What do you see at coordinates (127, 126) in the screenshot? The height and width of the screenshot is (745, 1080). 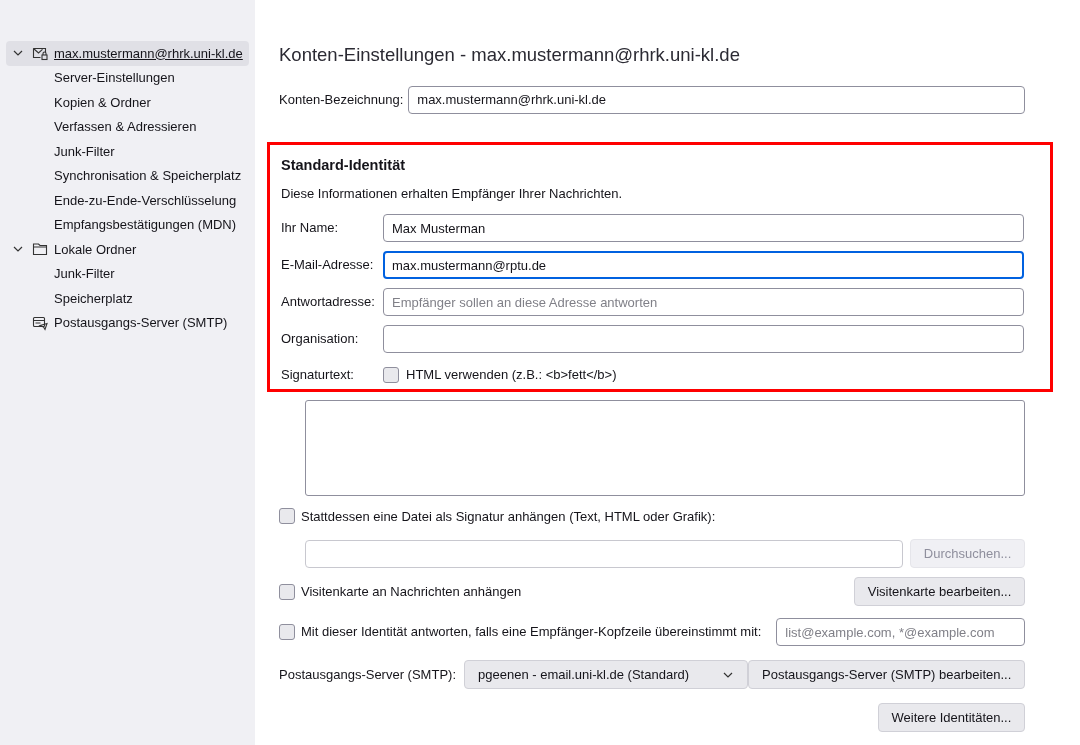 I see `tree-item: Verfassen & Adressieren` at bounding box center [127, 126].